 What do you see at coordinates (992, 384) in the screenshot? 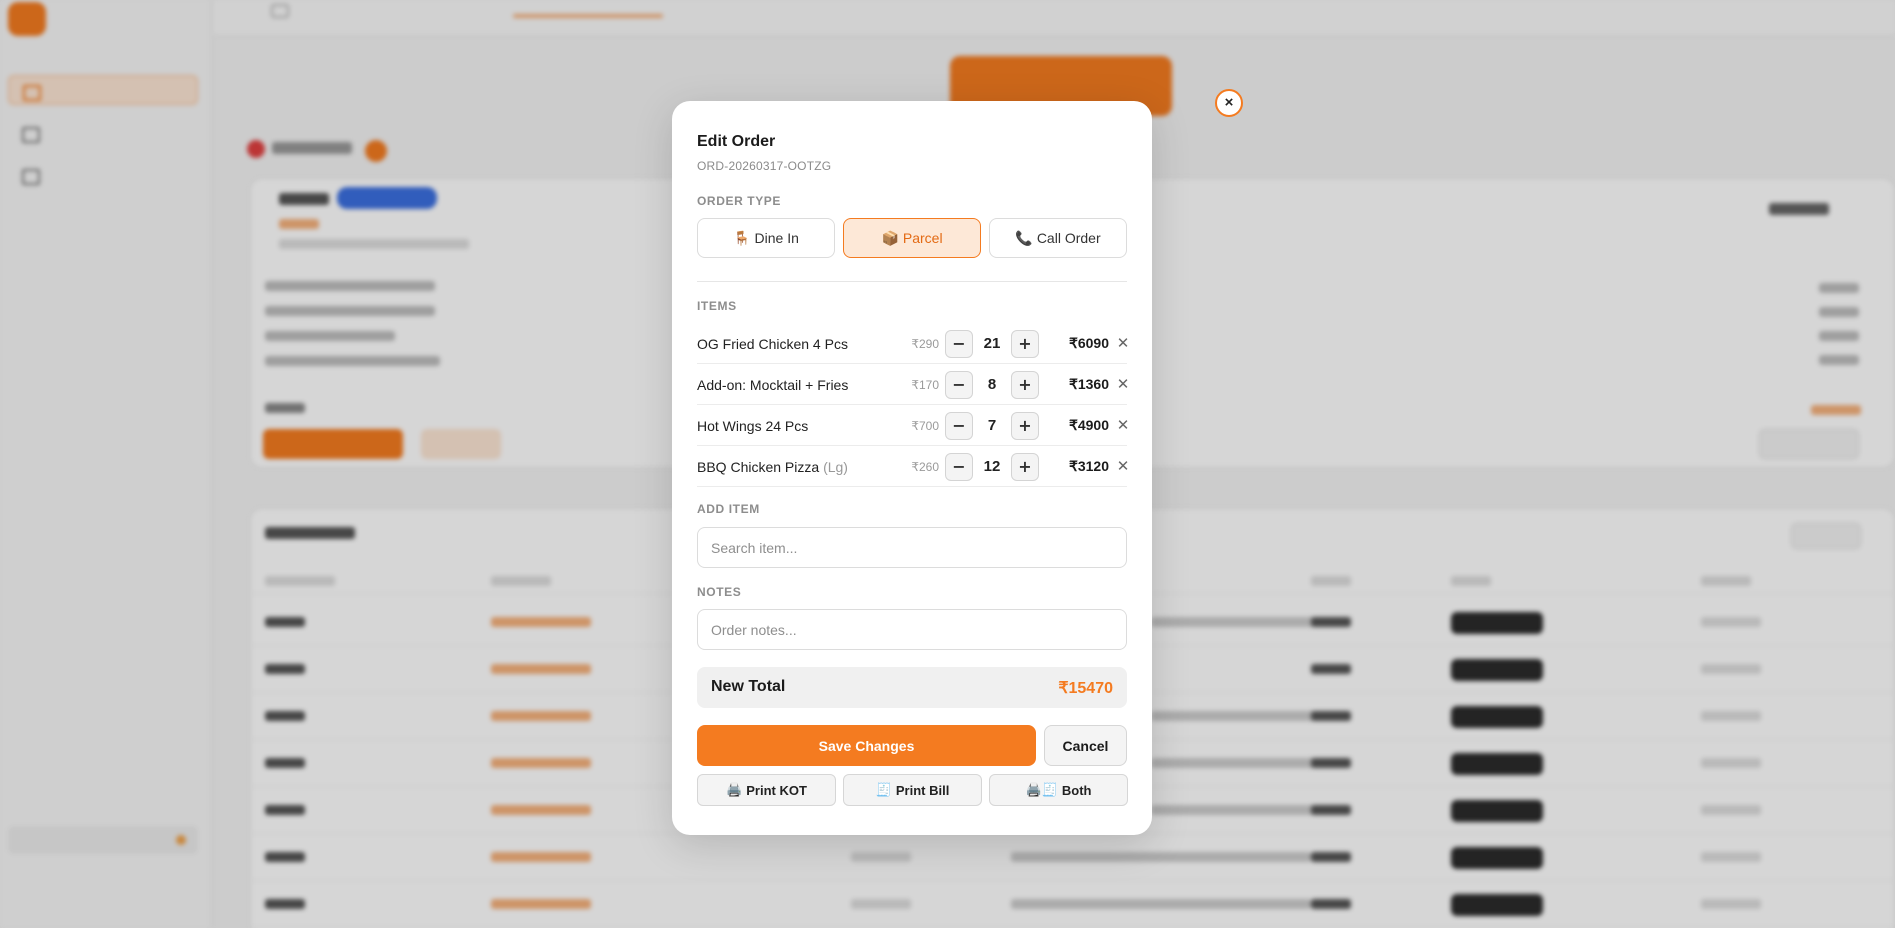
I see `item-quantity: 8` at bounding box center [992, 384].